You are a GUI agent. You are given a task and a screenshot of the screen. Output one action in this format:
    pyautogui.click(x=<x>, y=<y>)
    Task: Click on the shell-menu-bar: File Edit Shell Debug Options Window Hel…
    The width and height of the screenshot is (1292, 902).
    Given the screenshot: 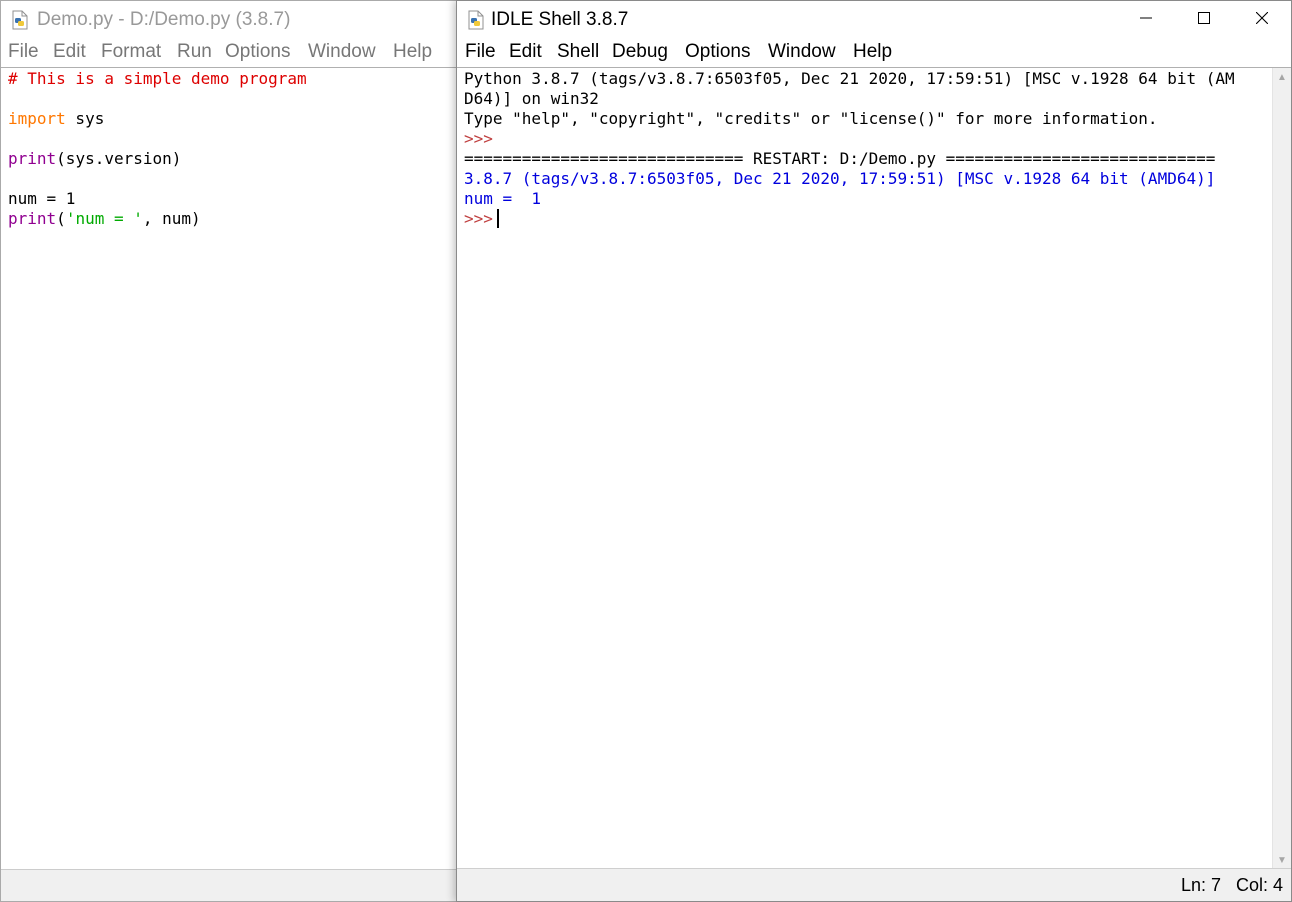 What is the action you would take?
    pyautogui.click(x=874, y=53)
    